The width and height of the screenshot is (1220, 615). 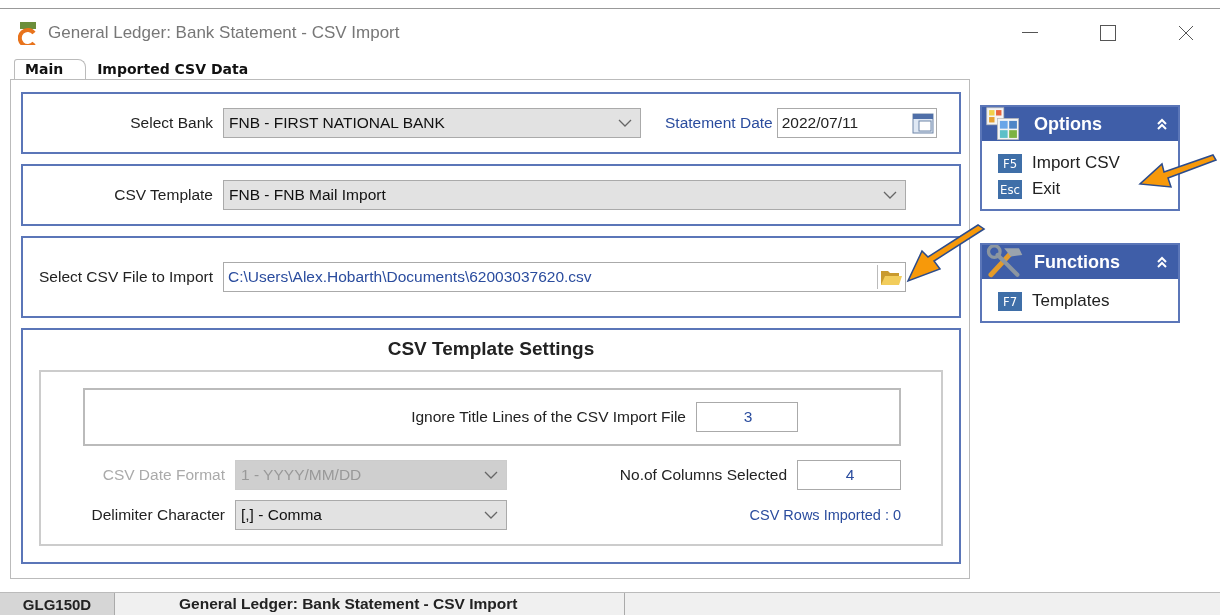 I want to click on tools-icon, so click(x=1005, y=261).